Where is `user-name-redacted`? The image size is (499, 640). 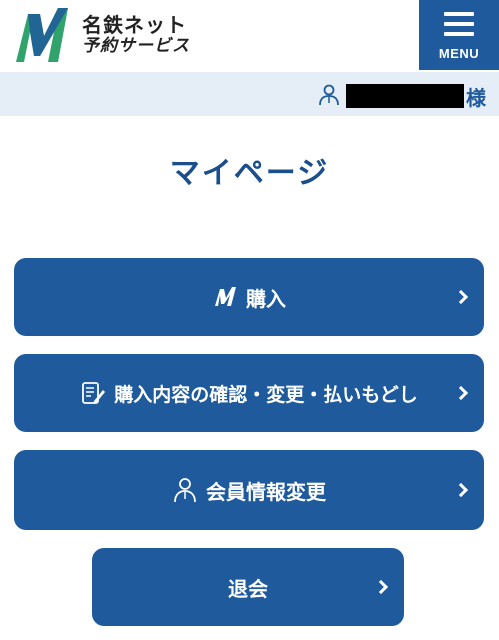 user-name-redacted is located at coordinates (405, 96).